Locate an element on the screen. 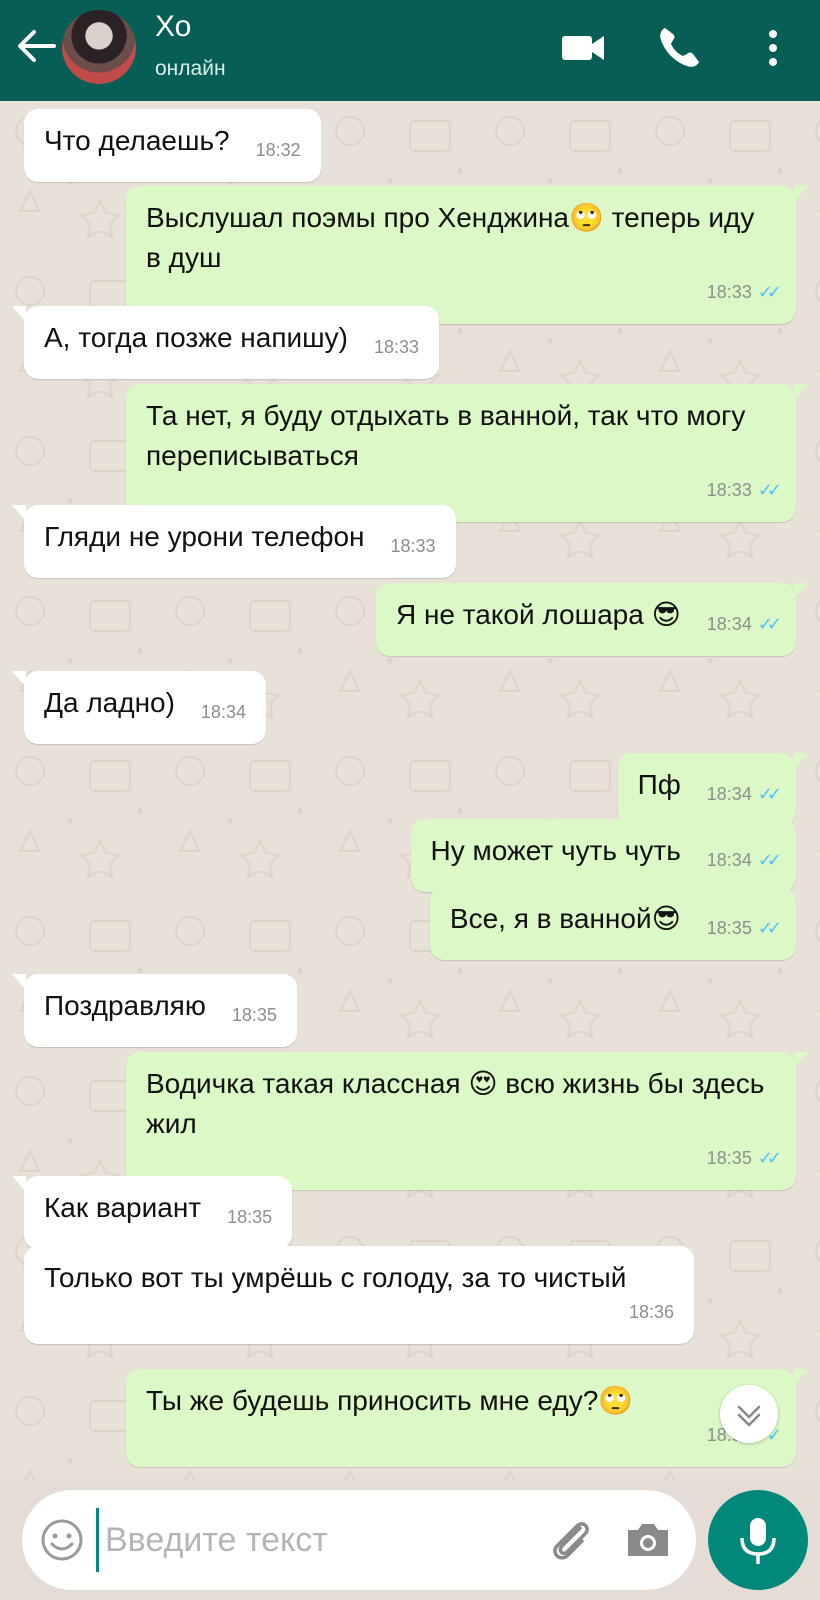  contact-status: онлайн is located at coordinates (190, 68).